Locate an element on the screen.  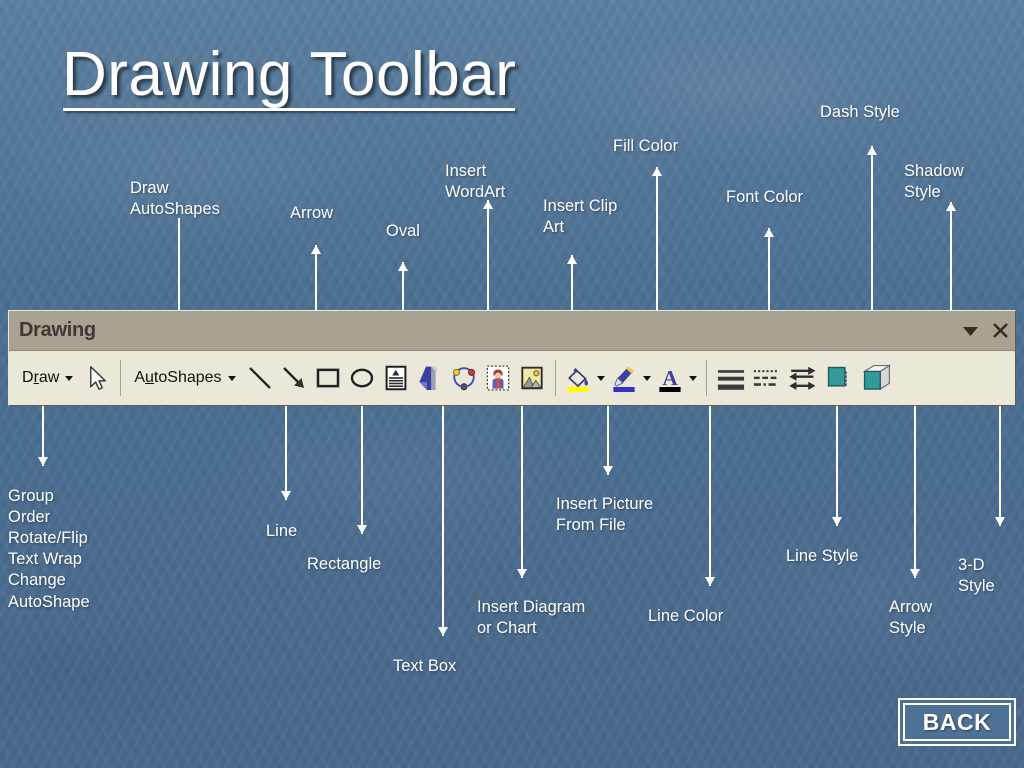
font-color-icon: A is located at coordinates (669, 379).